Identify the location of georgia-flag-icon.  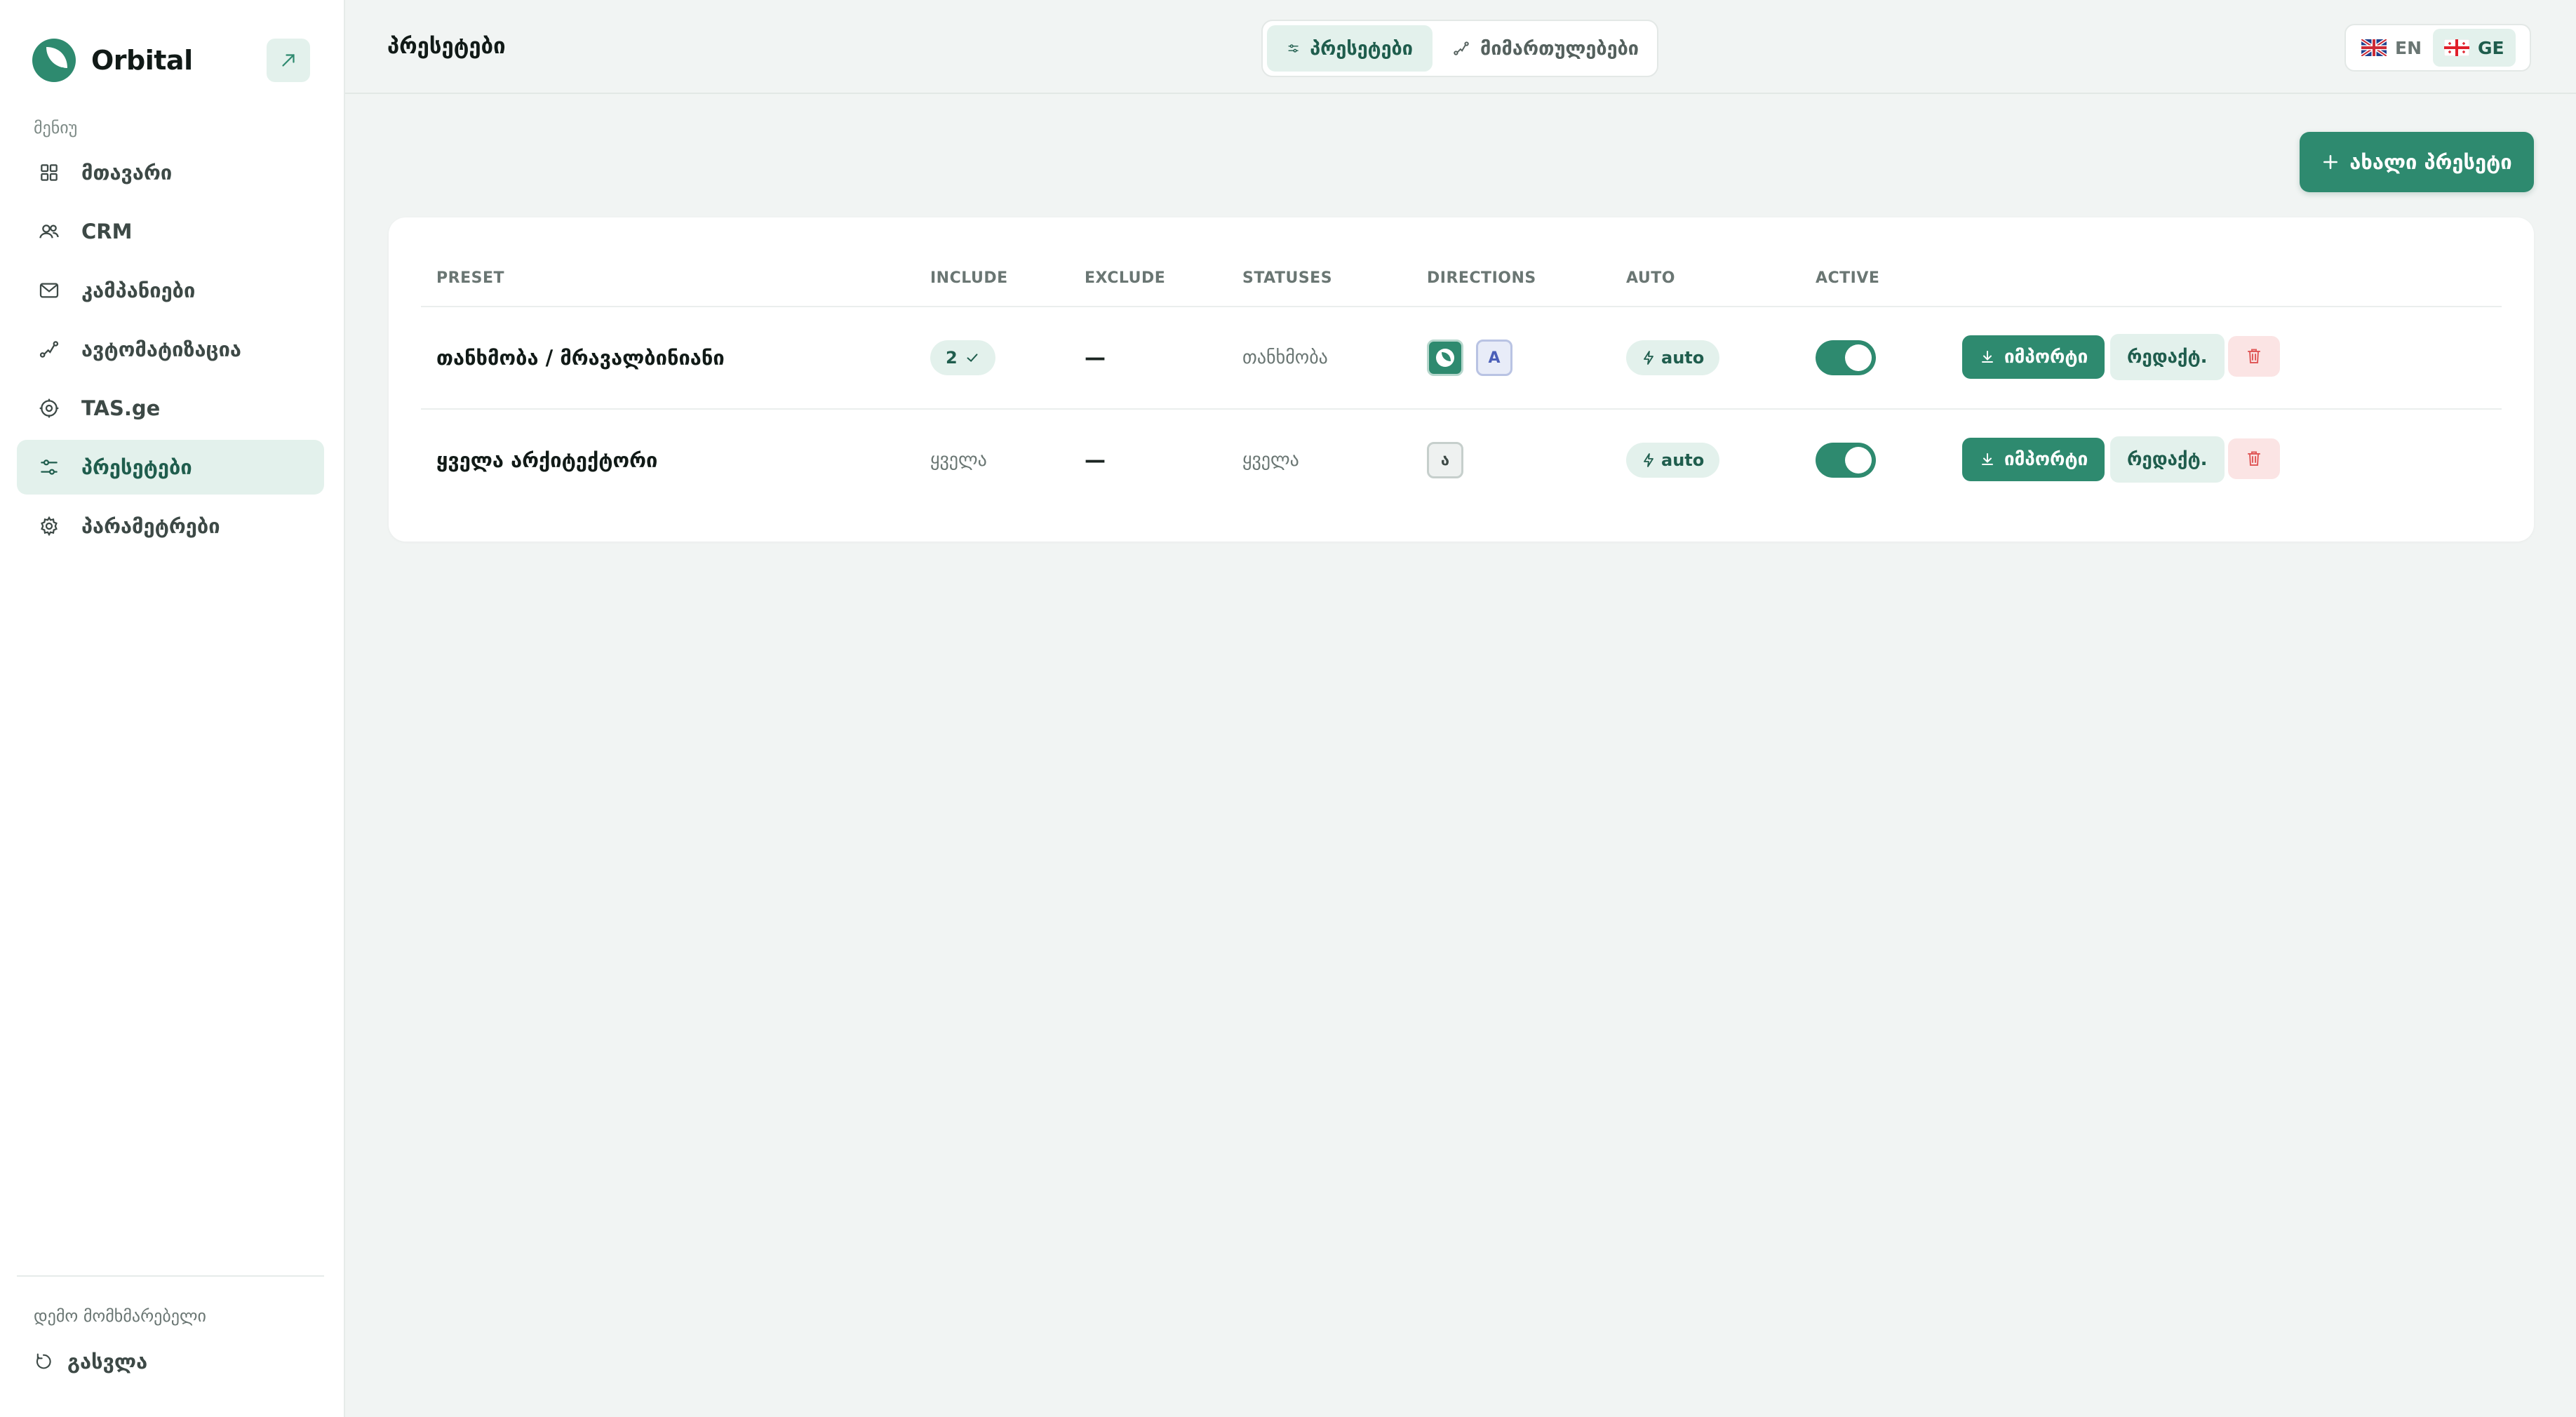
(2457, 47).